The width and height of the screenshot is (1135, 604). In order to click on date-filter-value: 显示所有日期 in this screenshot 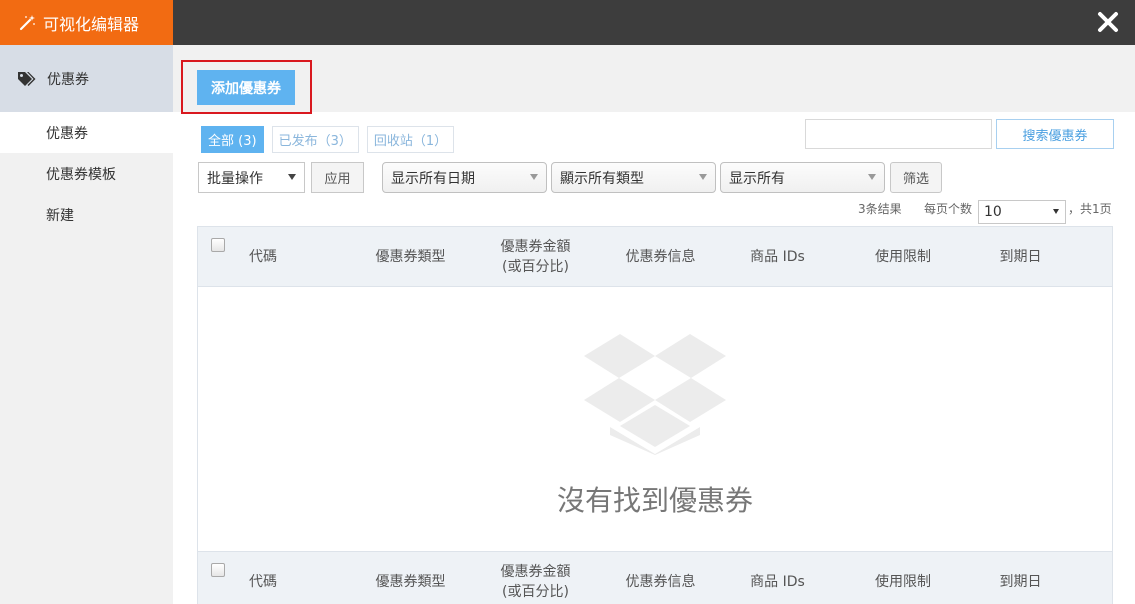, I will do `click(433, 178)`.